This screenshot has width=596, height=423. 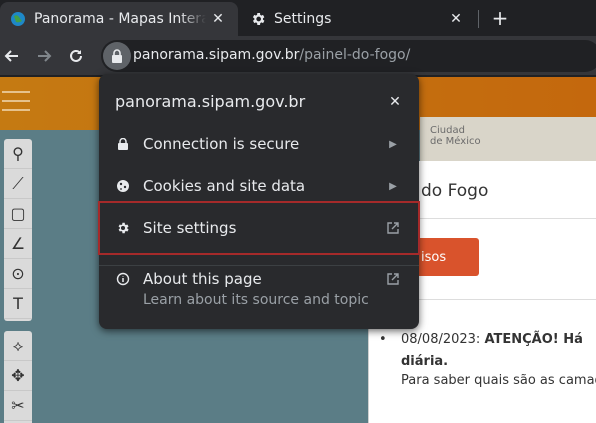 What do you see at coordinates (123, 228) in the screenshot?
I see `gear-icon` at bounding box center [123, 228].